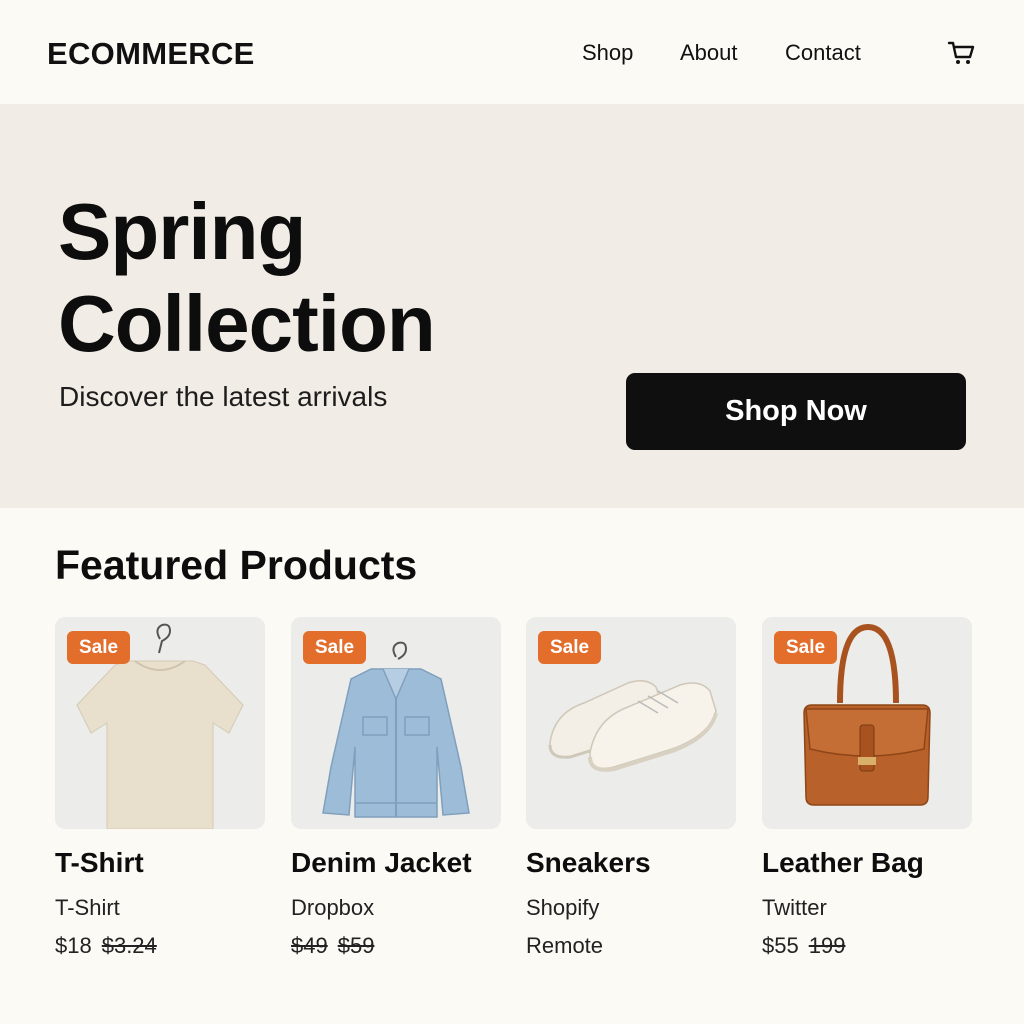 Image resolution: width=1024 pixels, height=1024 pixels. I want to click on t-shirt-image: Sale, so click(160, 723).